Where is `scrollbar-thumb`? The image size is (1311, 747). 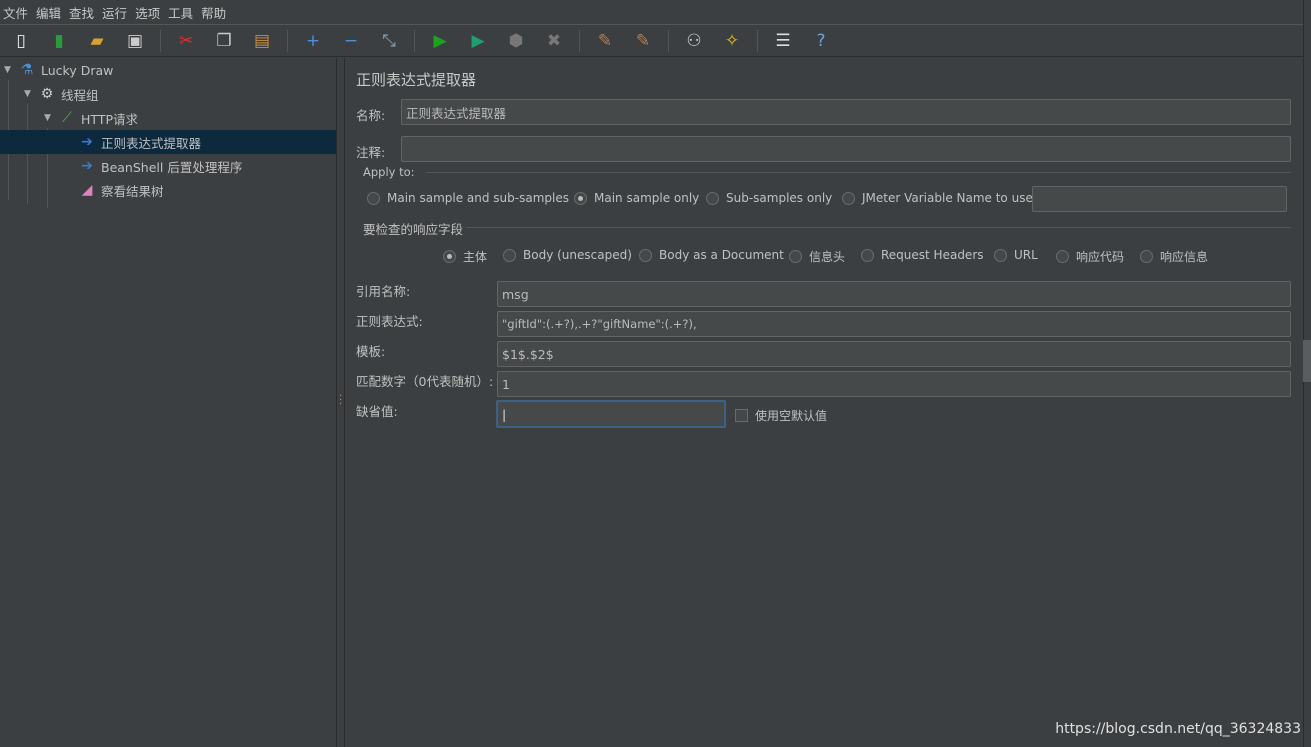 scrollbar-thumb is located at coordinates (1307, 361).